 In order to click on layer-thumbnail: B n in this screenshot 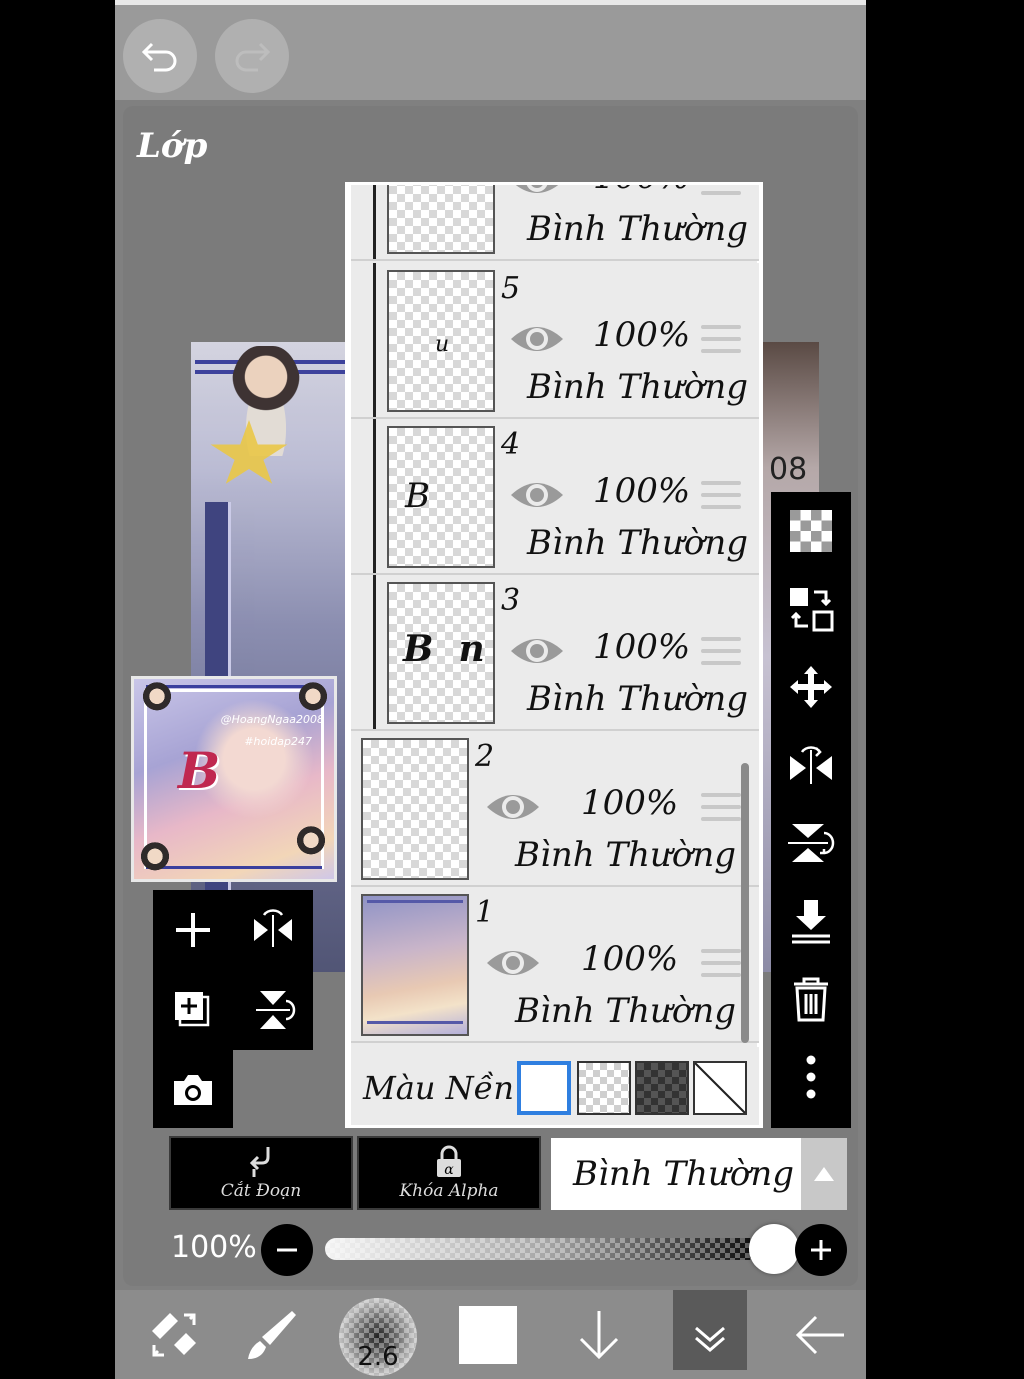, I will do `click(441, 653)`.